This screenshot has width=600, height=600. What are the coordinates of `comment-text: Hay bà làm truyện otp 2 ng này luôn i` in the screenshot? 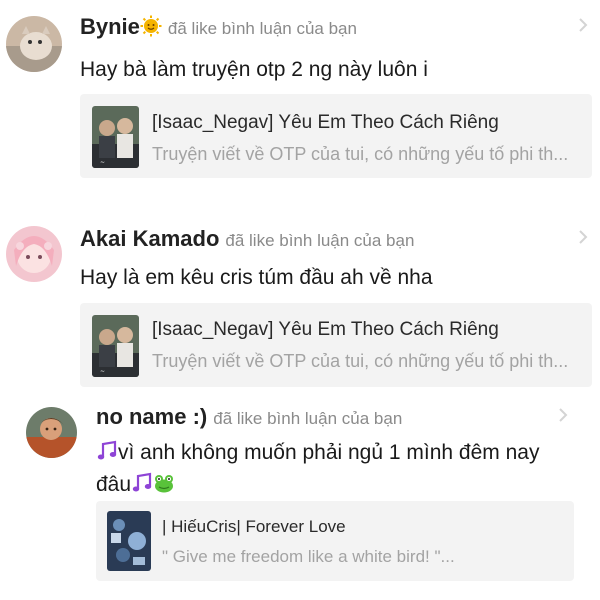 It's located at (254, 69).